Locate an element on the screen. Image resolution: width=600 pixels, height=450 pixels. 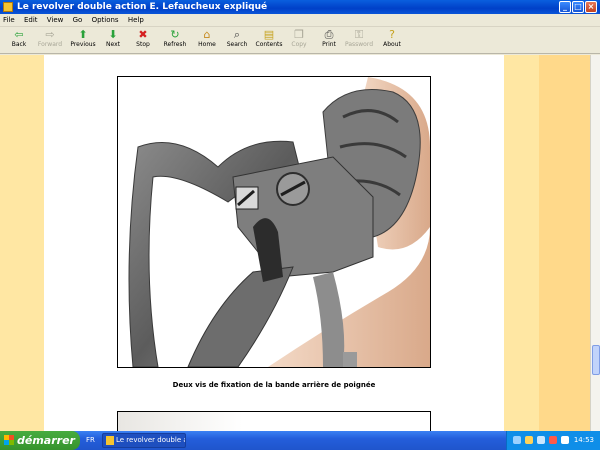
back-label: Back is located at coordinates (19, 44).